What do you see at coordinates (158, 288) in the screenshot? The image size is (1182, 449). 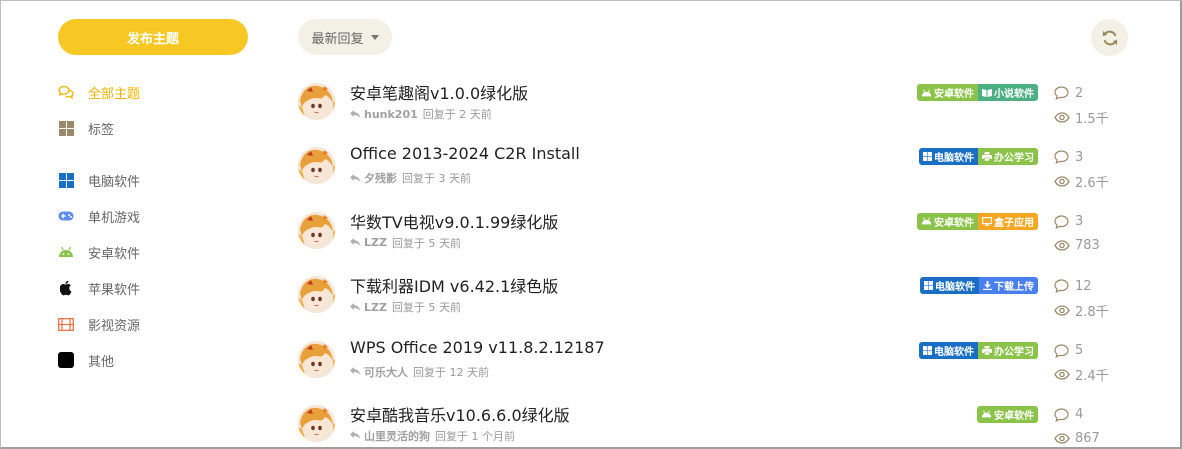 I see `sidebar-item-apple-software: 苹果软件` at bounding box center [158, 288].